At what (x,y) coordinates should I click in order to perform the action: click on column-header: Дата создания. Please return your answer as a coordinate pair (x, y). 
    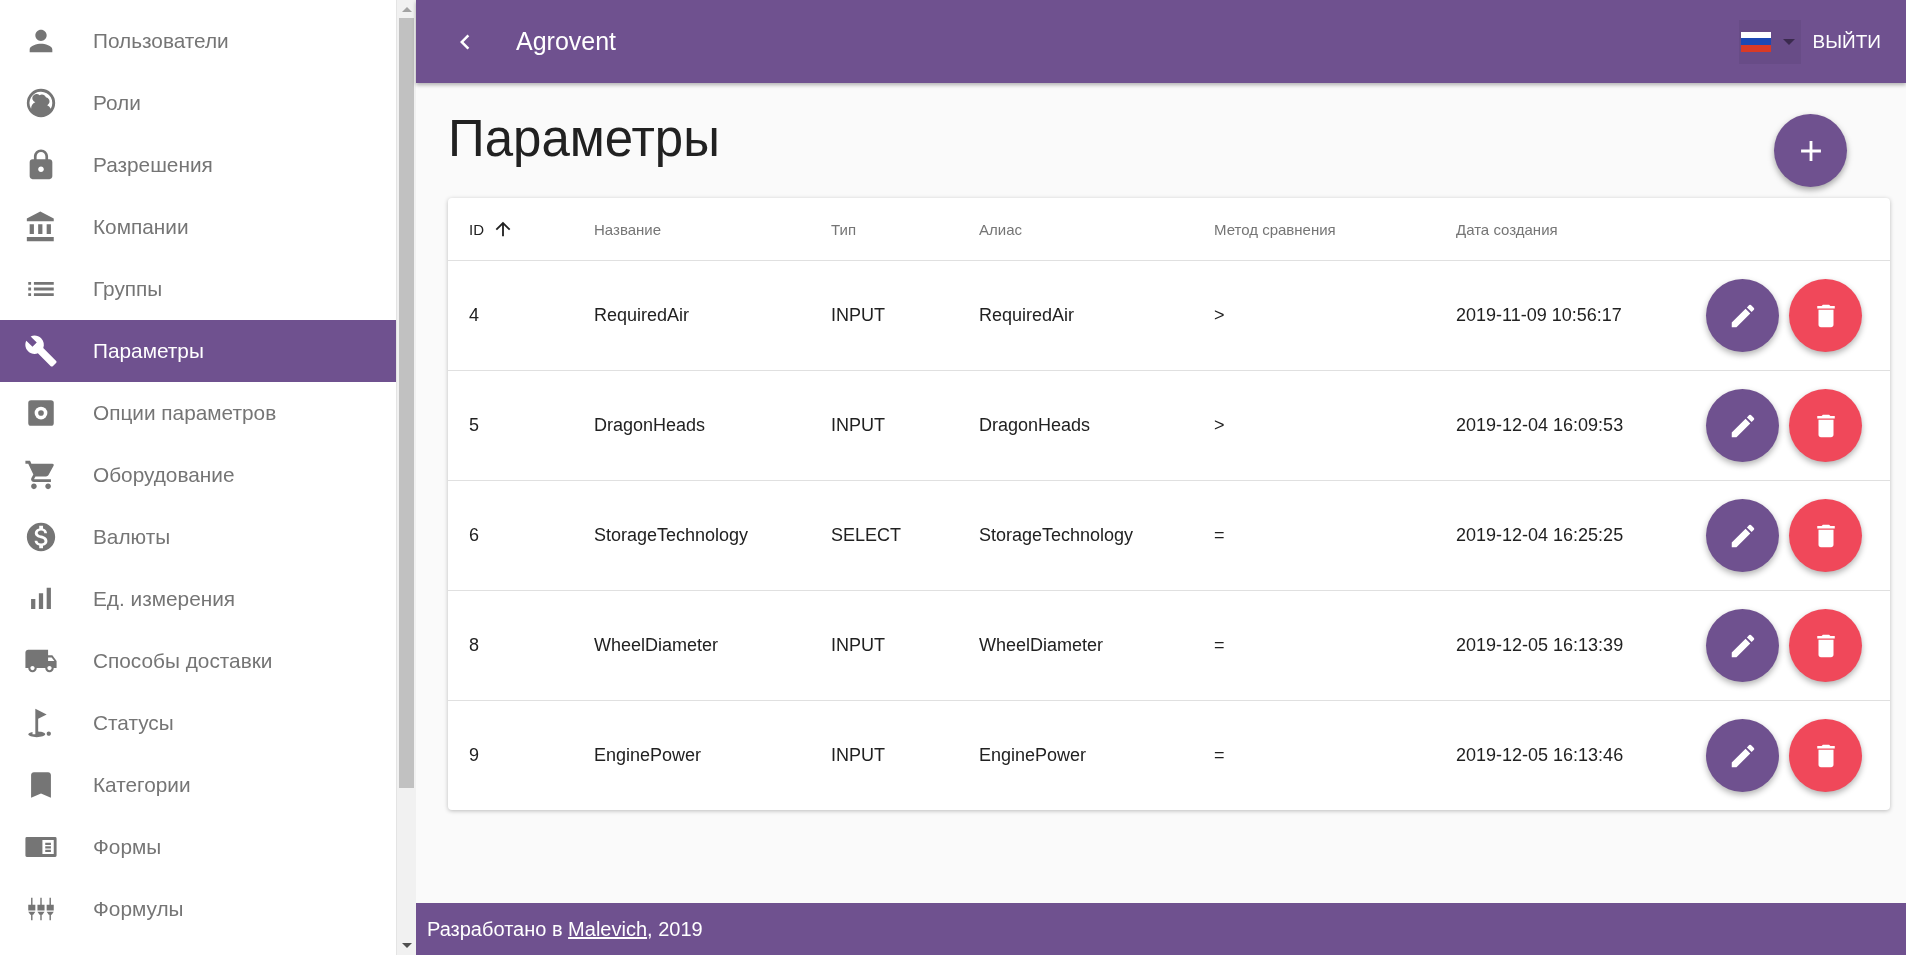
    Looking at the image, I should click on (1659, 229).